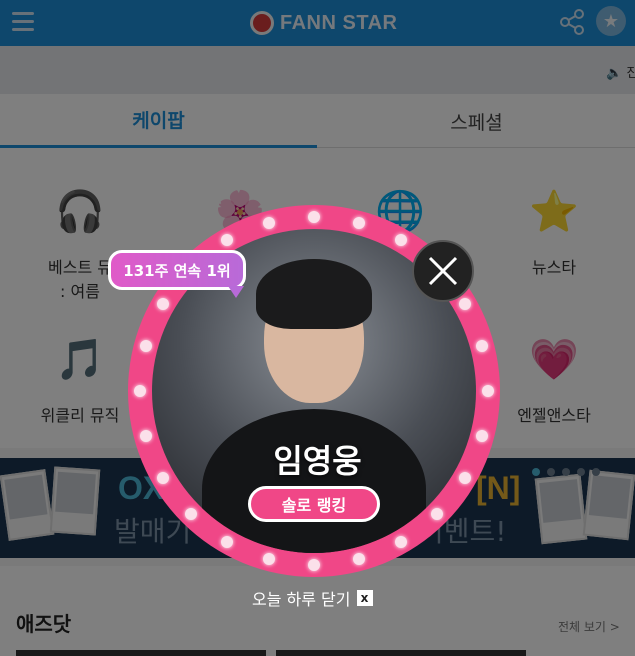 The height and width of the screenshot is (656, 635). Describe the element at coordinates (314, 504) in the screenshot. I see `solo-ranking-button: 솔로 랭킹` at that location.